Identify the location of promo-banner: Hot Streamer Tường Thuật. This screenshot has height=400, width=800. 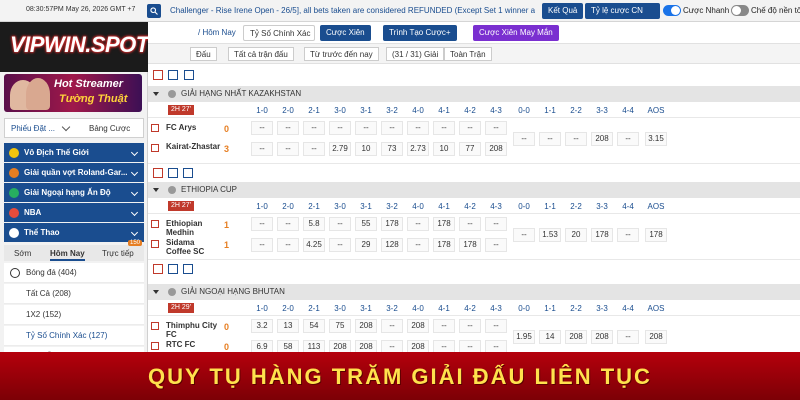
(73, 93).